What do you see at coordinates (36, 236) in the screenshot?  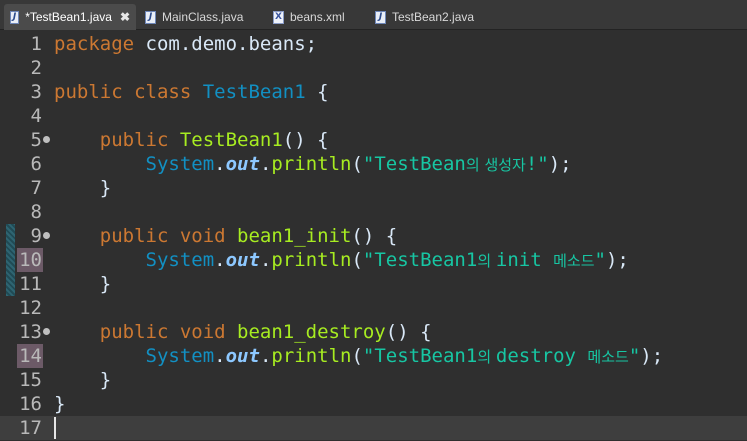 I see `line-number: 9` at bounding box center [36, 236].